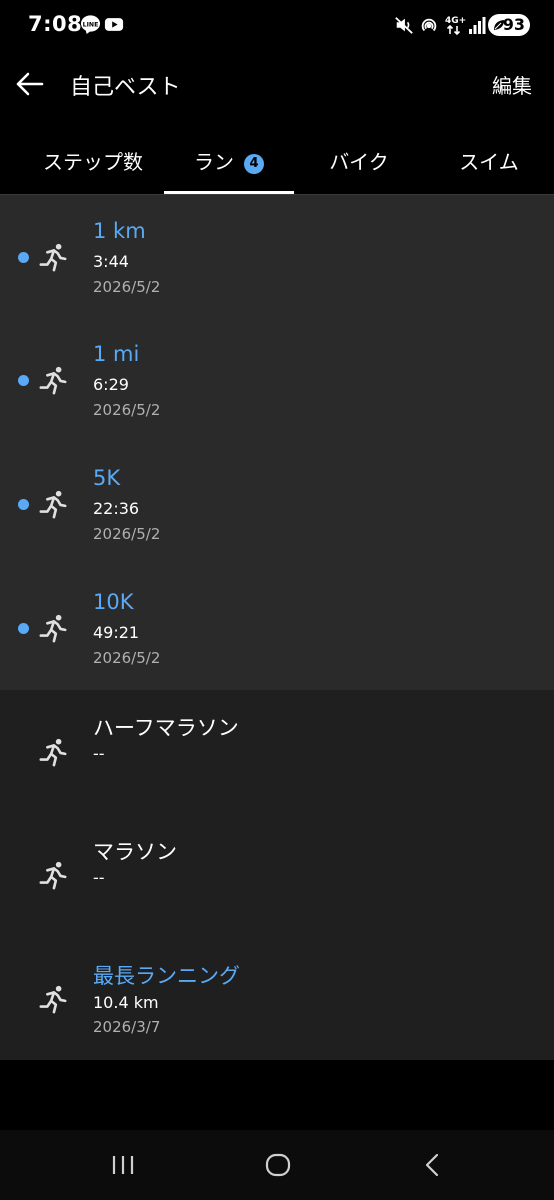 This screenshot has width=554, height=1200. I want to click on battery-indicator: 93, so click(509, 25).